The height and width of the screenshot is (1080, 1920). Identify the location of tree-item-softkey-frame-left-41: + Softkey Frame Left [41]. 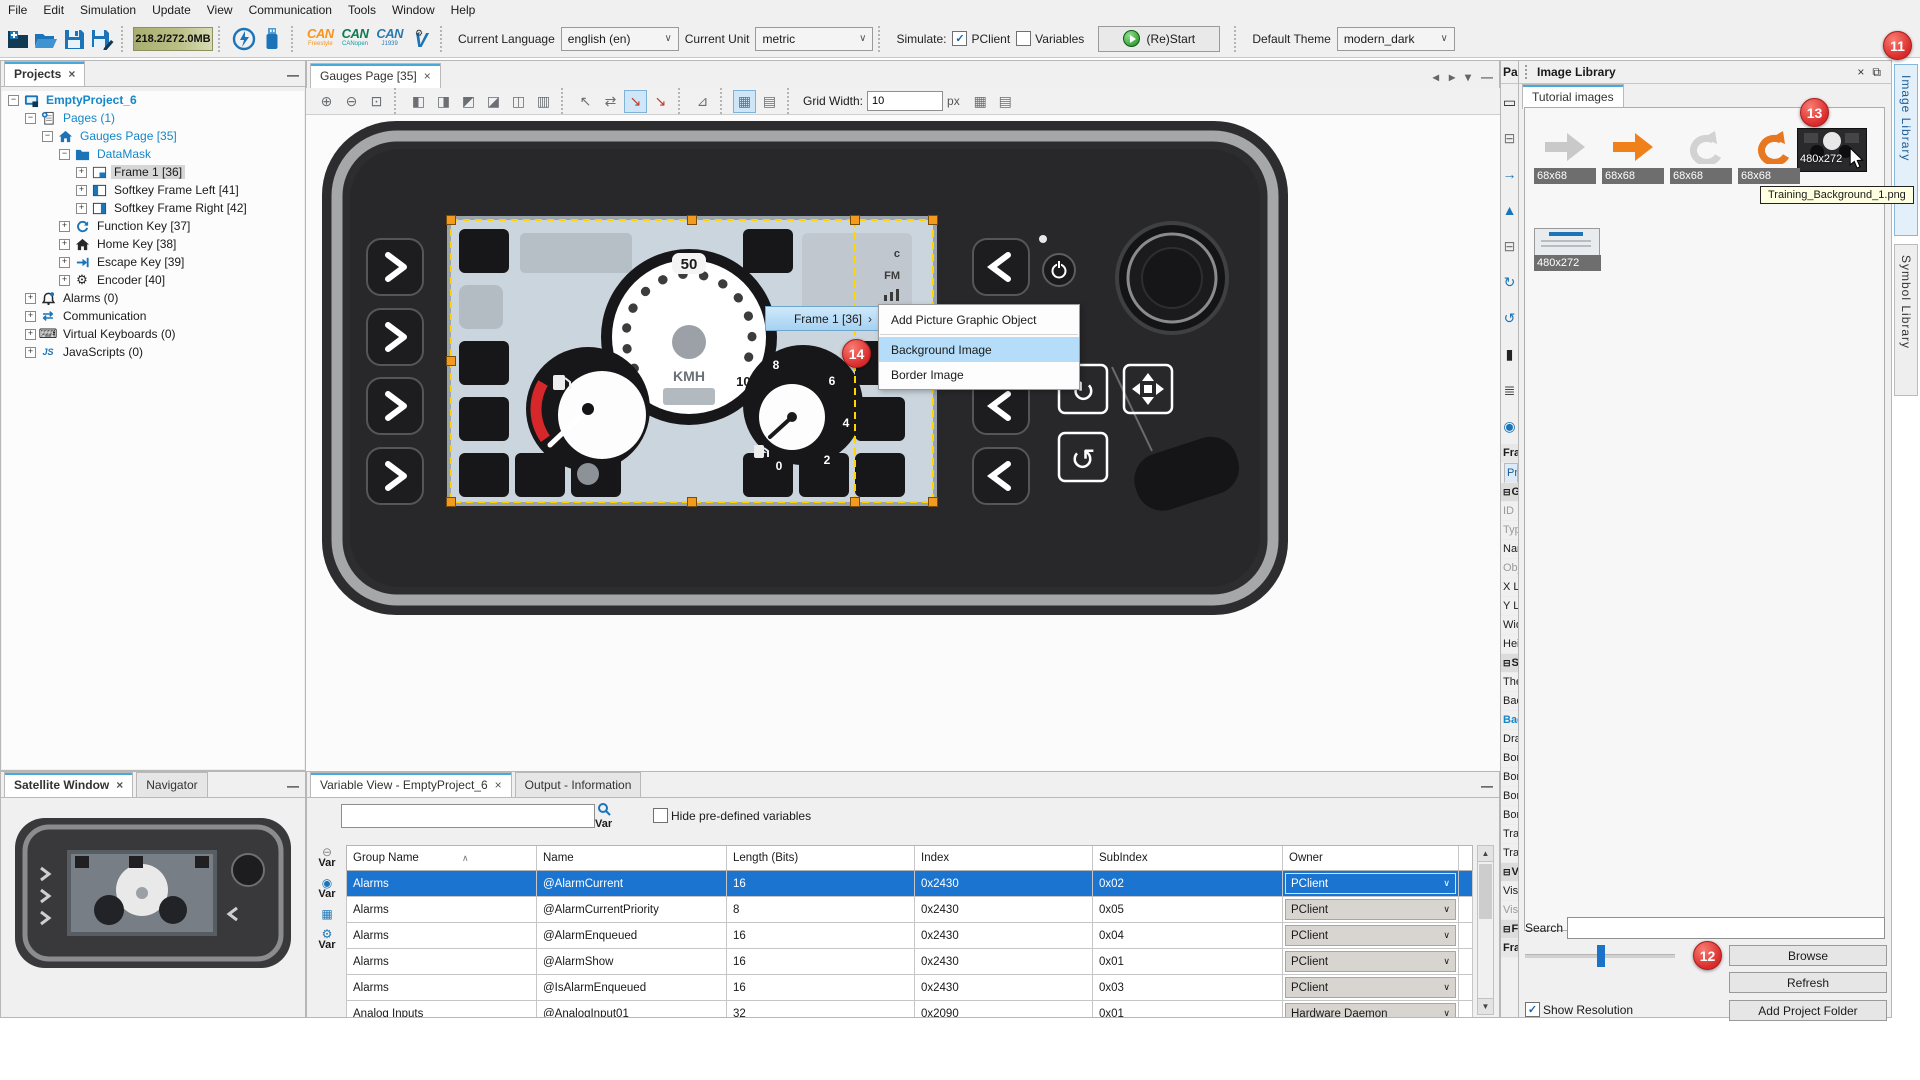
(153, 190).